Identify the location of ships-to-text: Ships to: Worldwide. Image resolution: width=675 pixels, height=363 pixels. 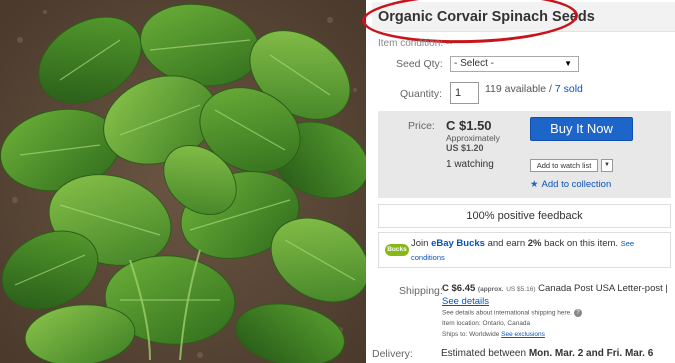
(471, 334).